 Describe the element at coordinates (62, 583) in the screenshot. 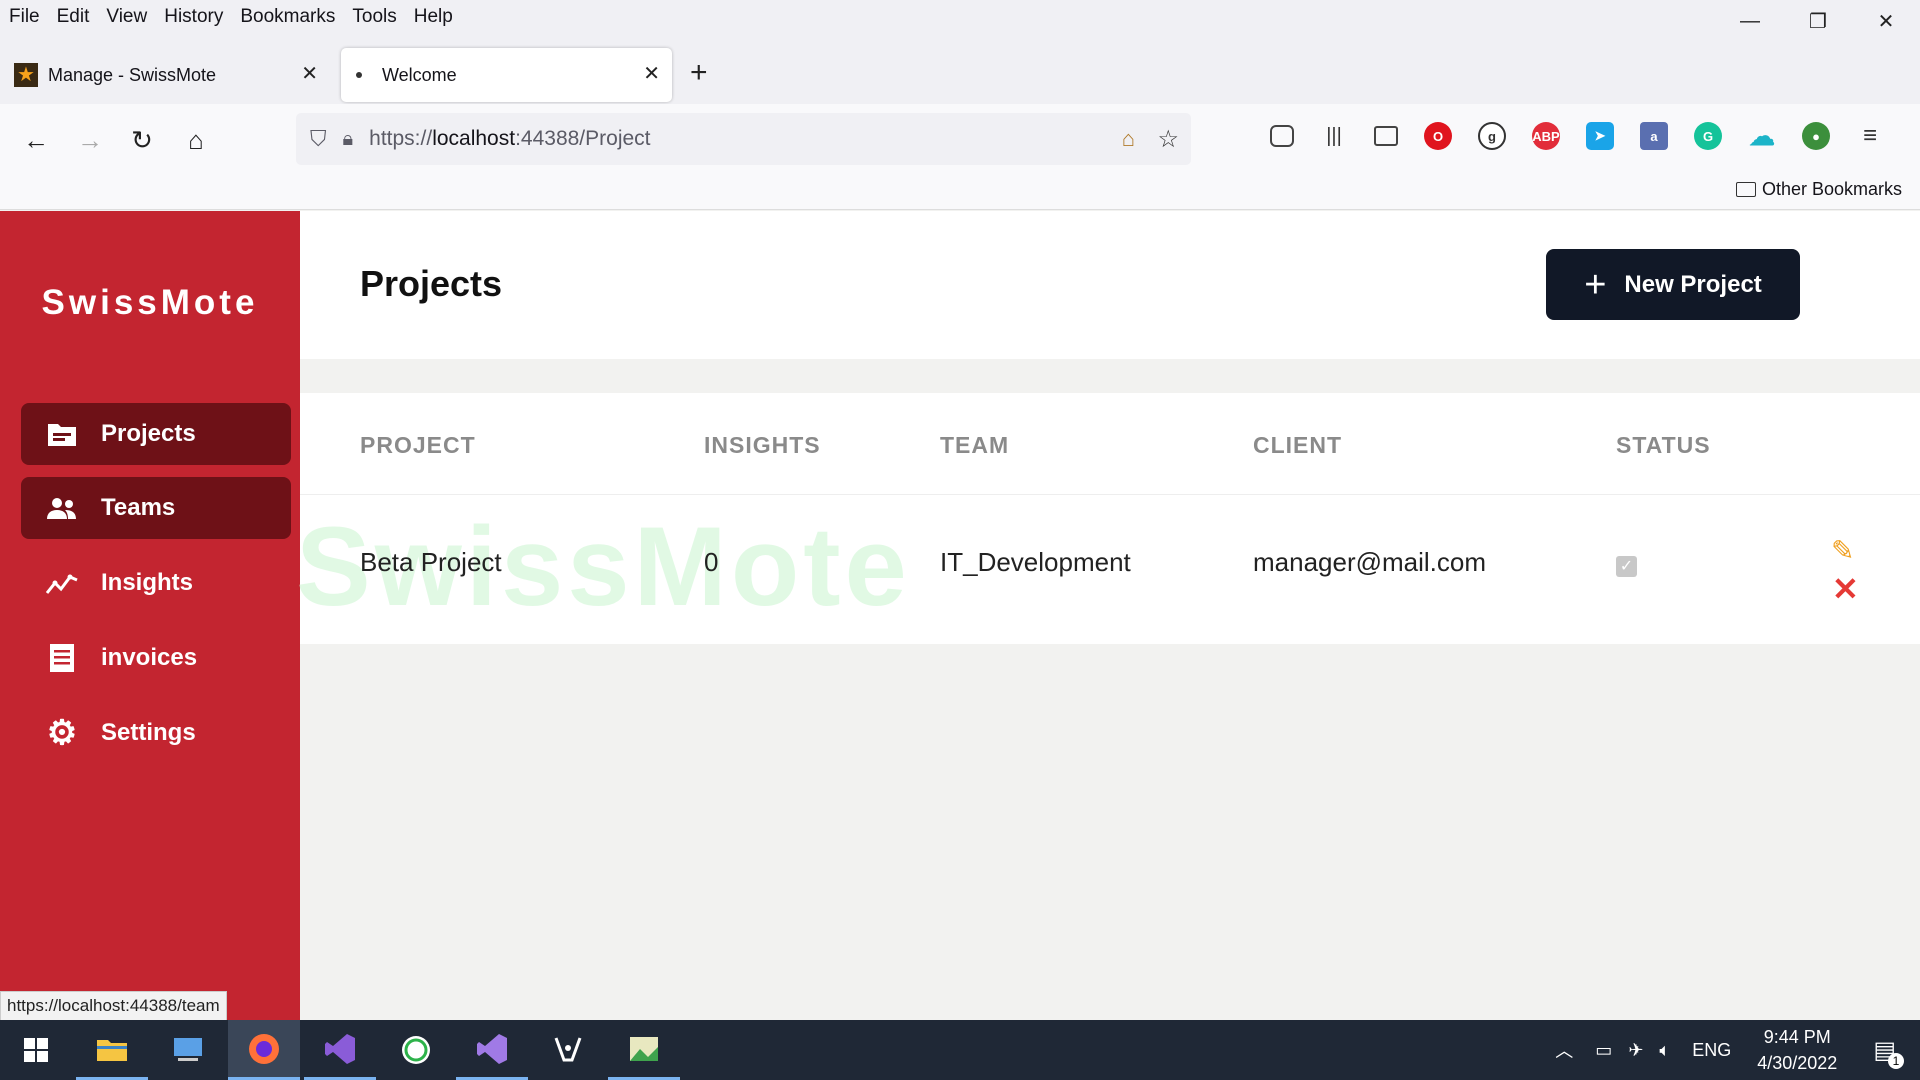

I see `chart-line-icon` at that location.